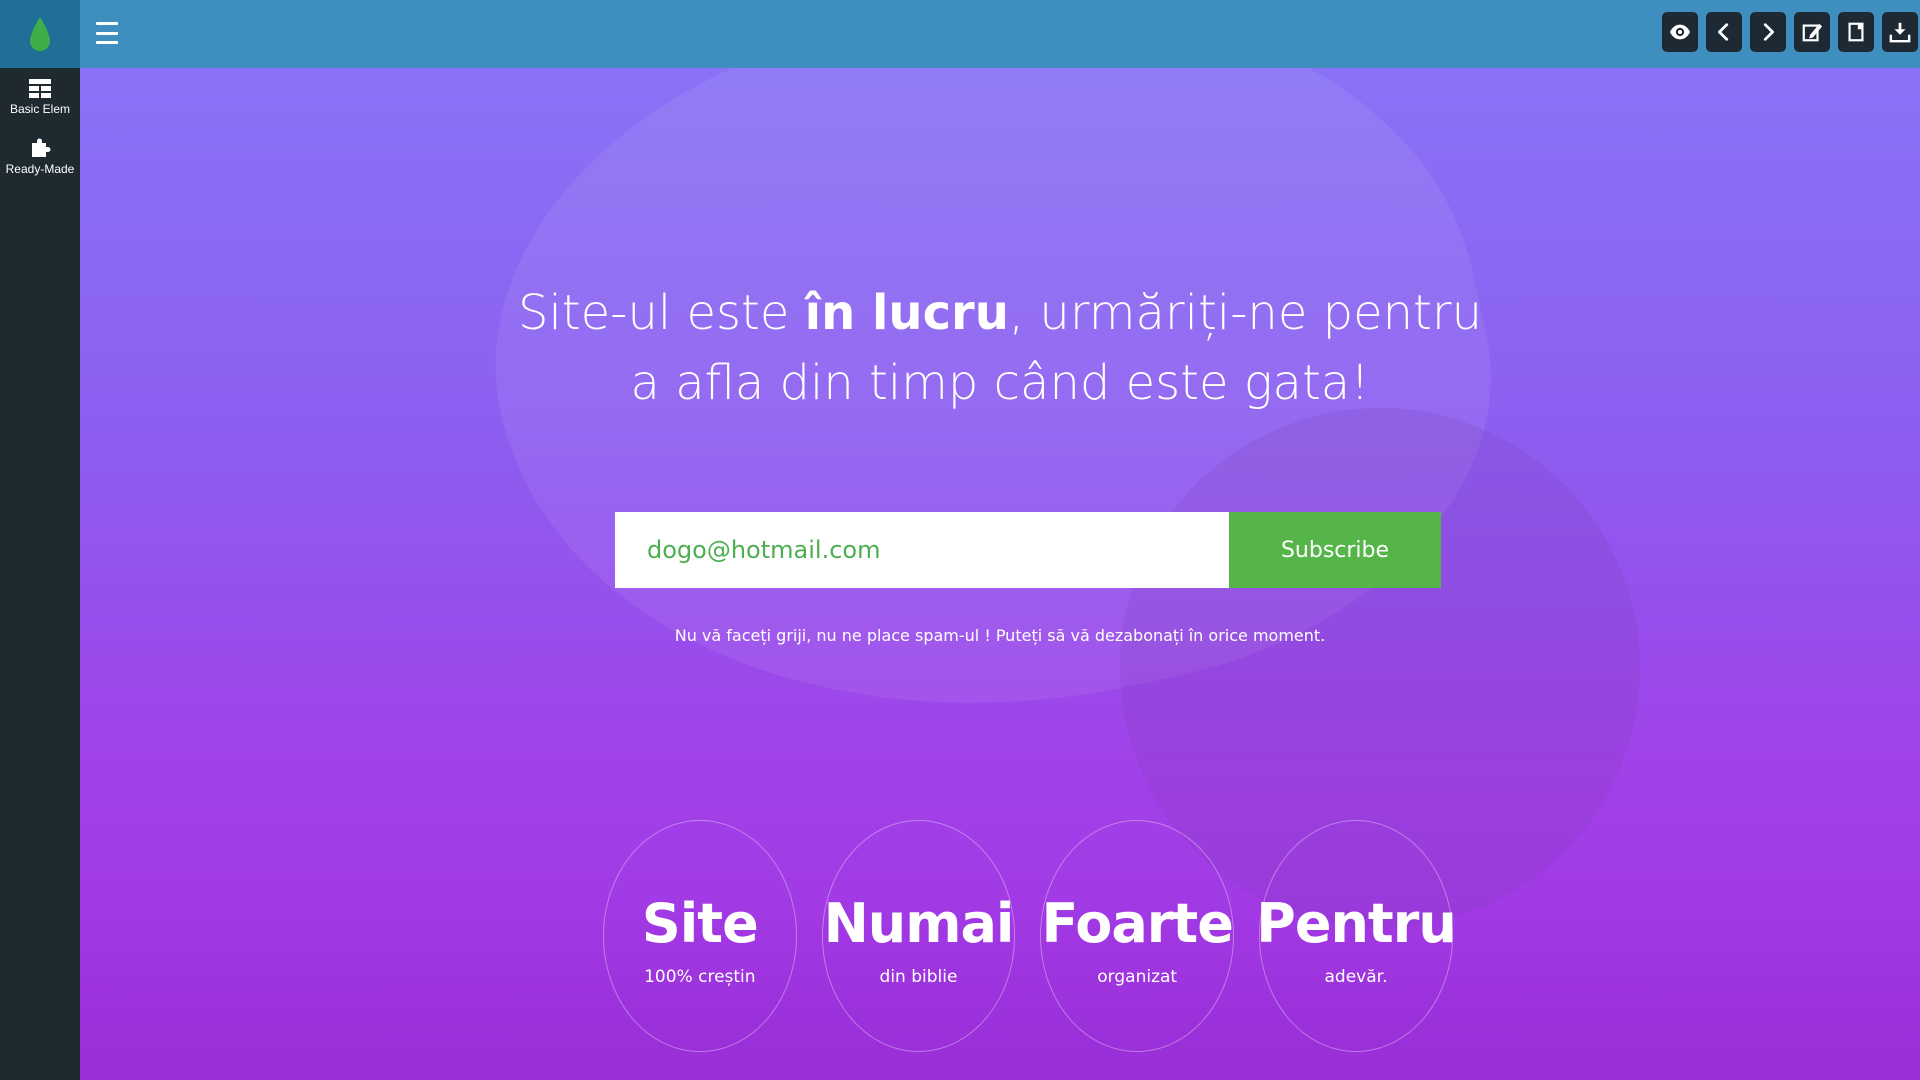 The height and width of the screenshot is (1080, 1920). I want to click on headline-line-2: a afla din timp când este gata!, so click(1000, 383).